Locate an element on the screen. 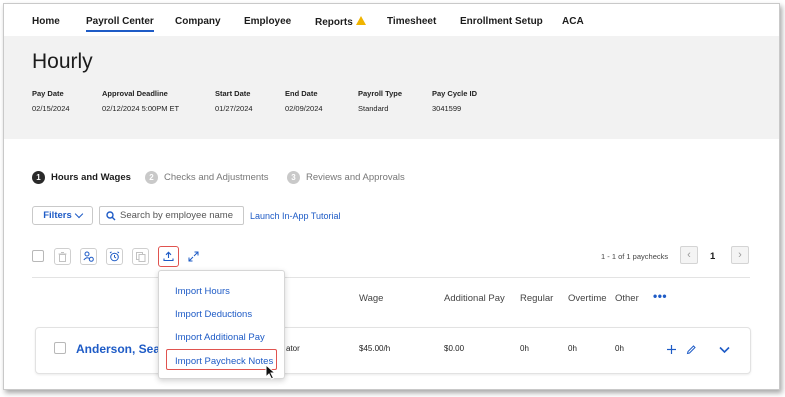 The height and width of the screenshot is (397, 785). meta-label: Start Date is located at coordinates (233, 93).